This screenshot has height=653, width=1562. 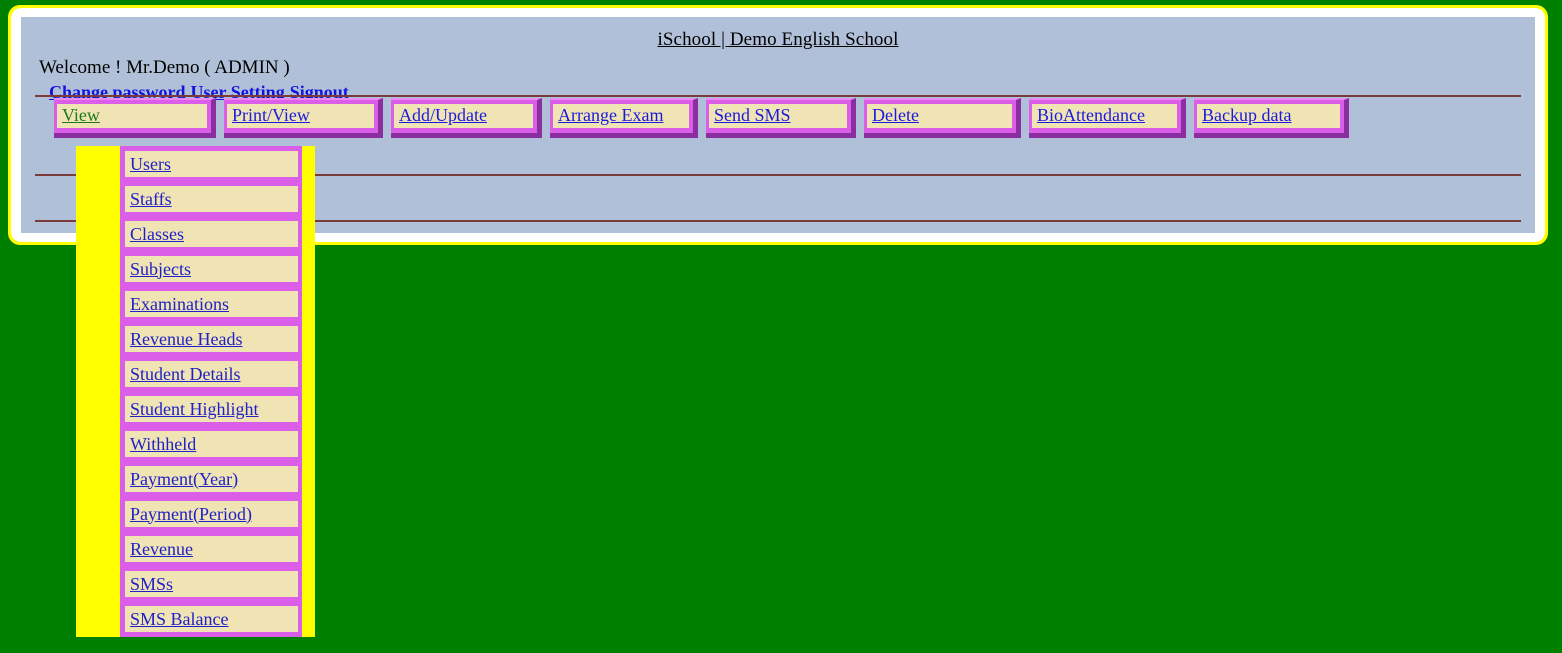 I want to click on nav-tab-label-view: View, so click(x=81, y=115).